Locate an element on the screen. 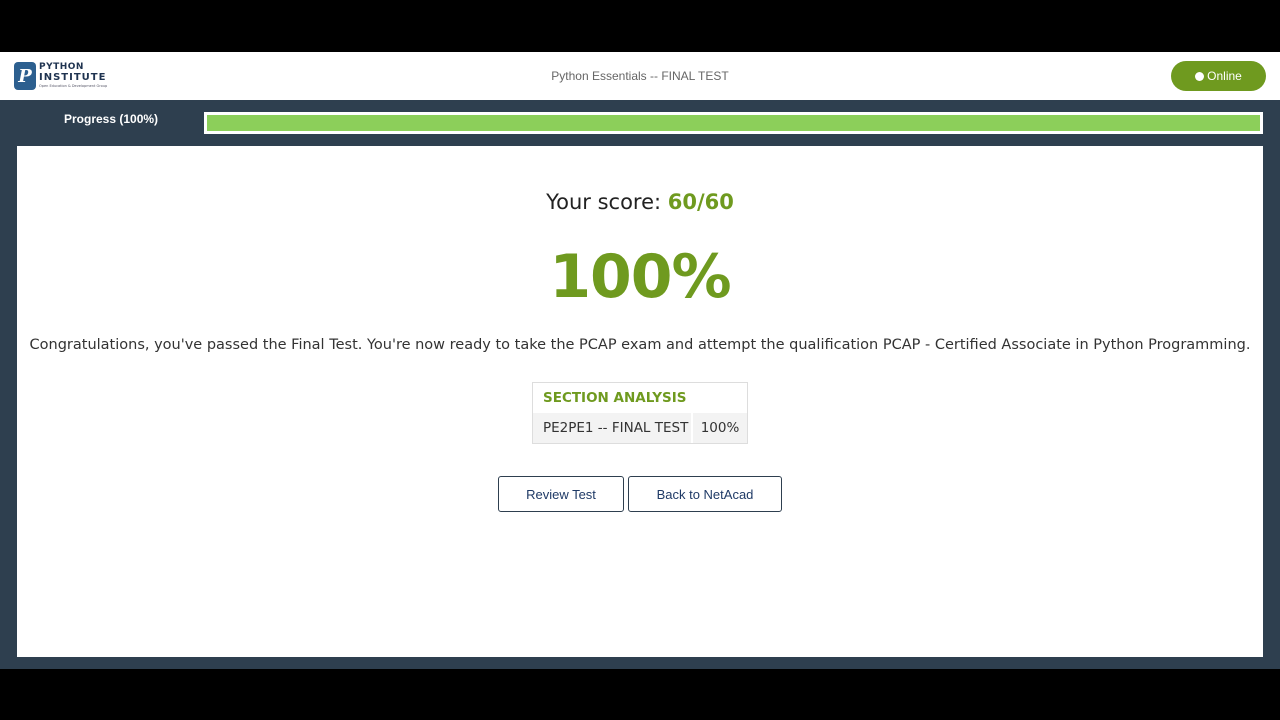 The width and height of the screenshot is (1280, 720). online-dot-icon is located at coordinates (1200, 76).